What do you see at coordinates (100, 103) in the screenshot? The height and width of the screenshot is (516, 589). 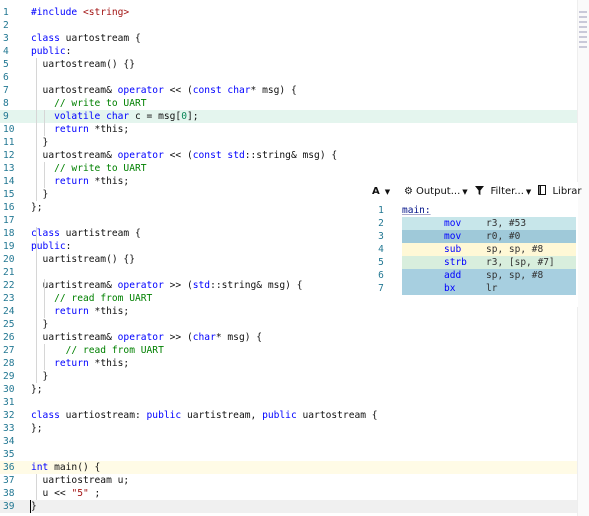 I see `line-code: // write to UART` at bounding box center [100, 103].